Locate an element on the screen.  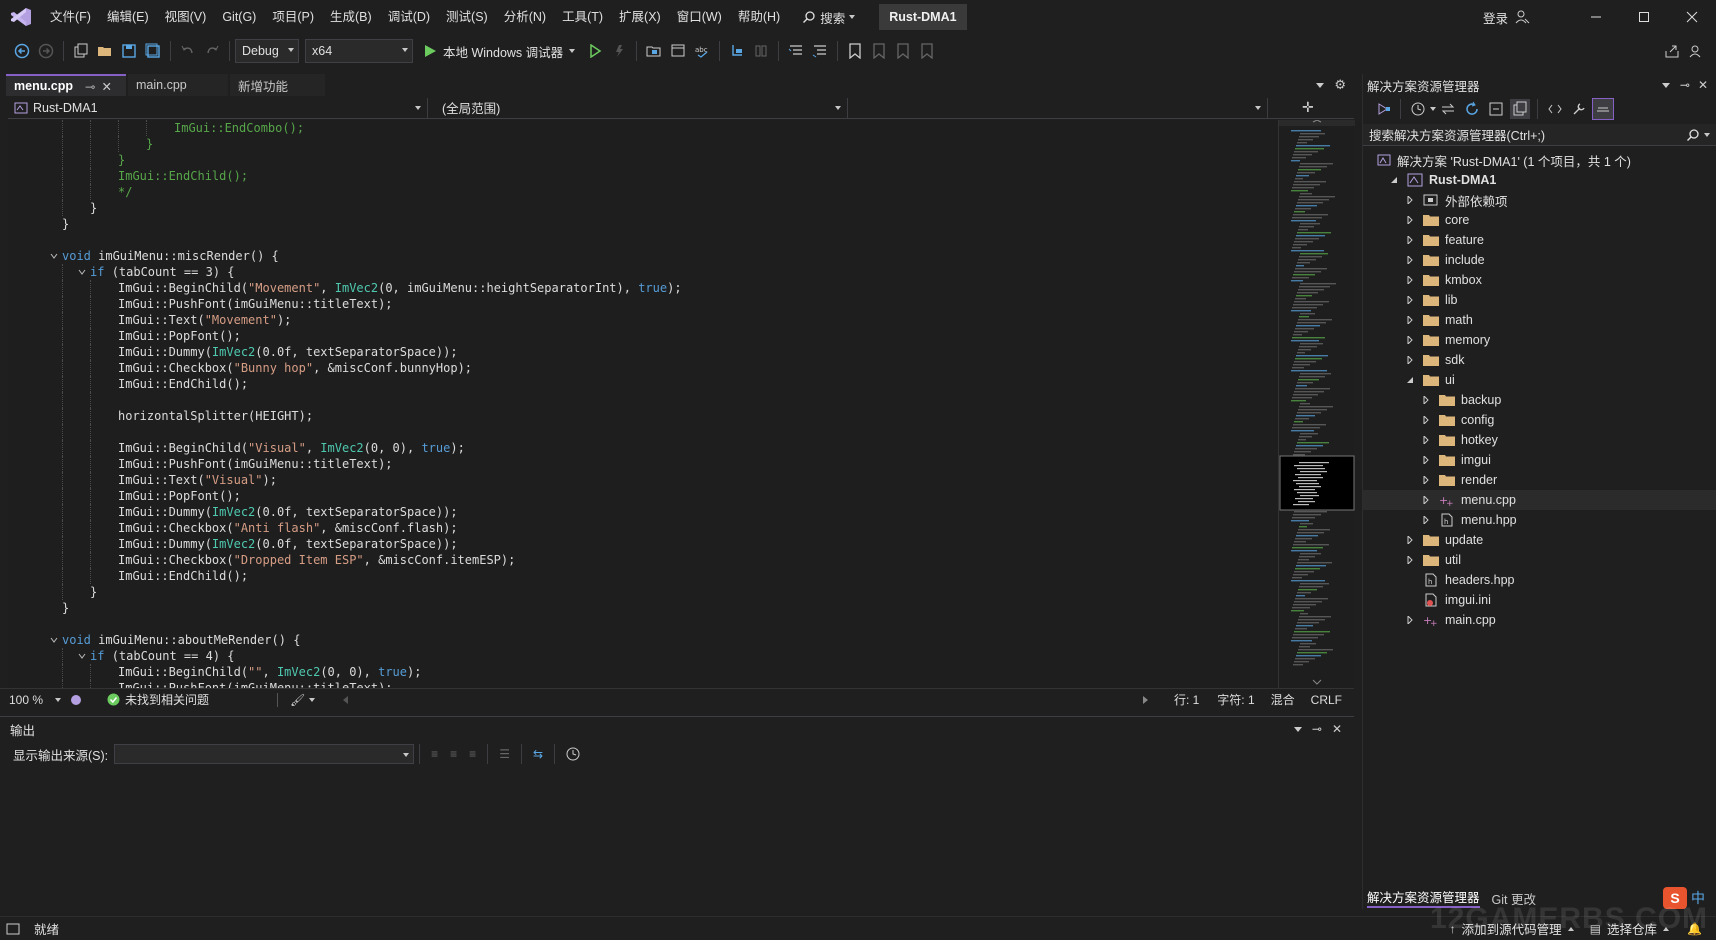
step-over-icon is located at coordinates (761, 51).